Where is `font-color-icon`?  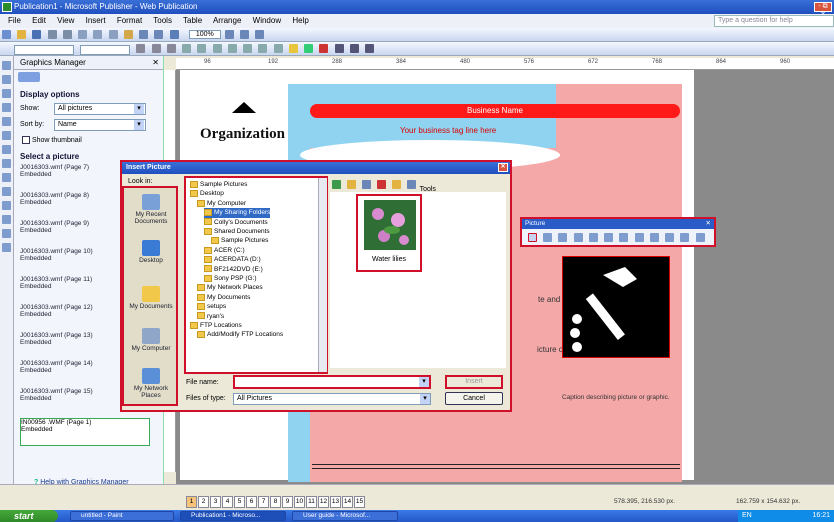 font-color-icon is located at coordinates (324, 48).